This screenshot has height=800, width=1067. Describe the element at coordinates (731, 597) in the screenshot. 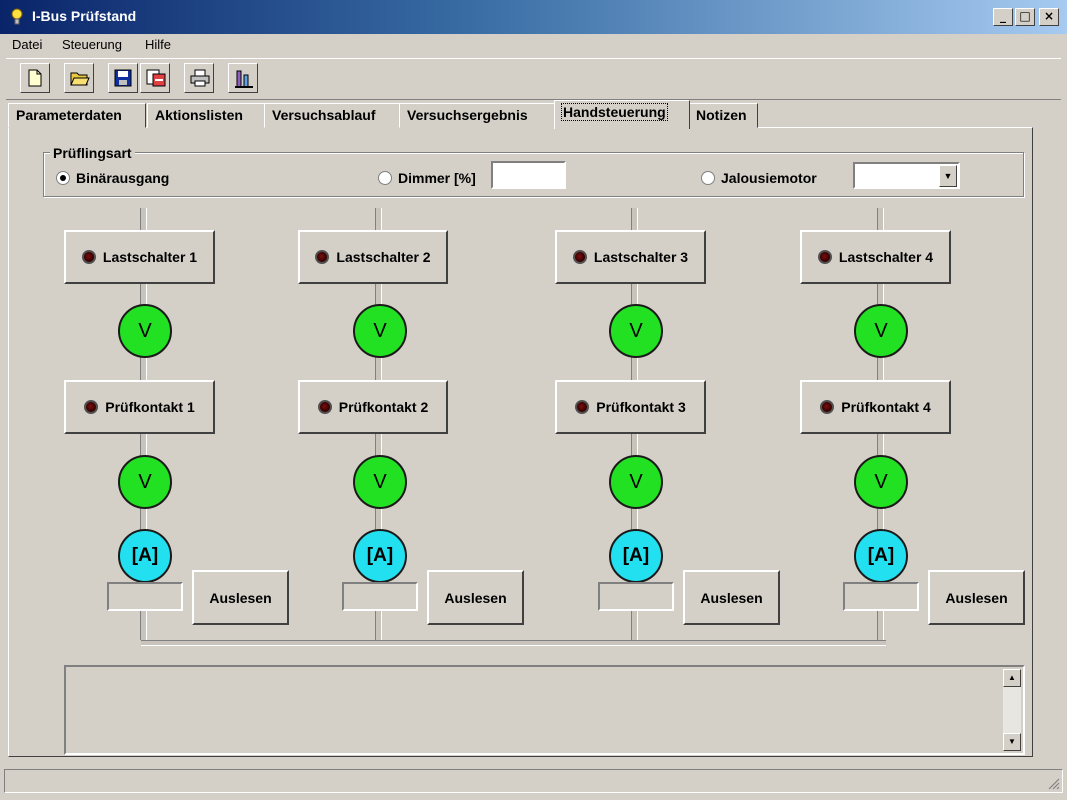

I see `auslesen-3-button: Auslesen` at that location.